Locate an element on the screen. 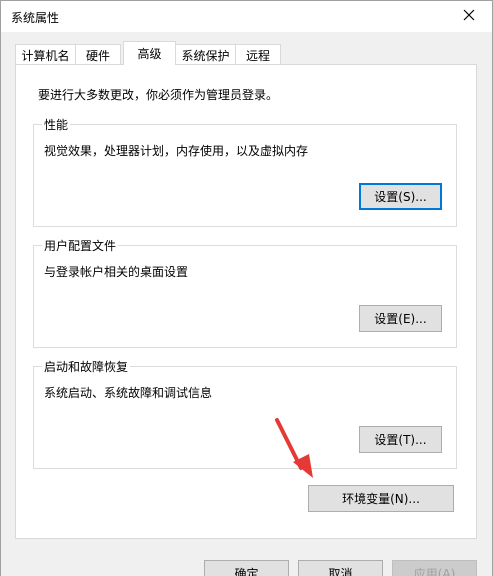 The height and width of the screenshot is (576, 493). close-icon is located at coordinates (469, 16).